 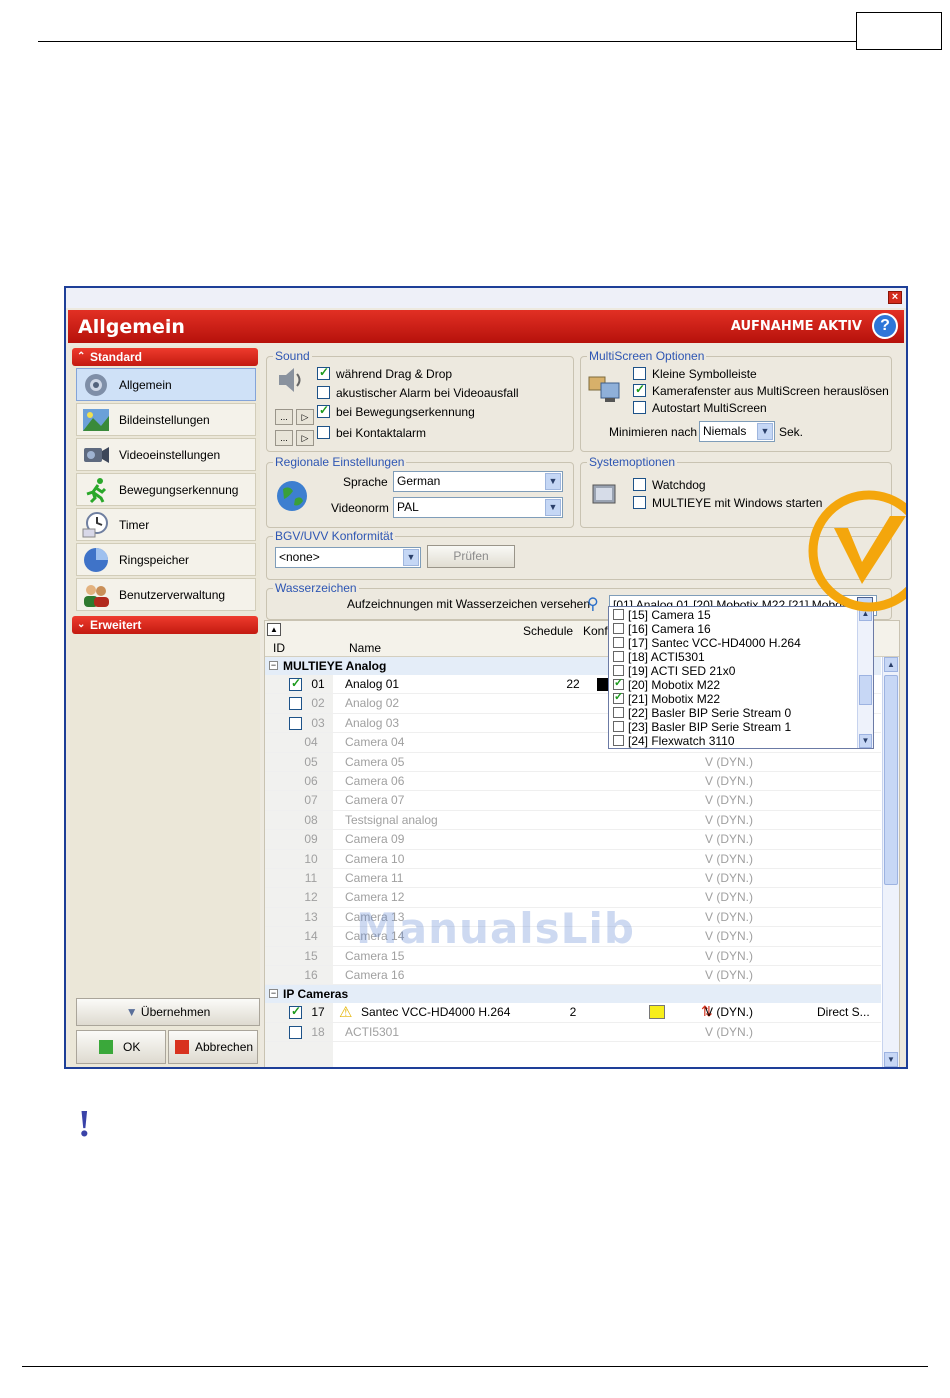 I want to click on help-button: ?, so click(x=885, y=326).